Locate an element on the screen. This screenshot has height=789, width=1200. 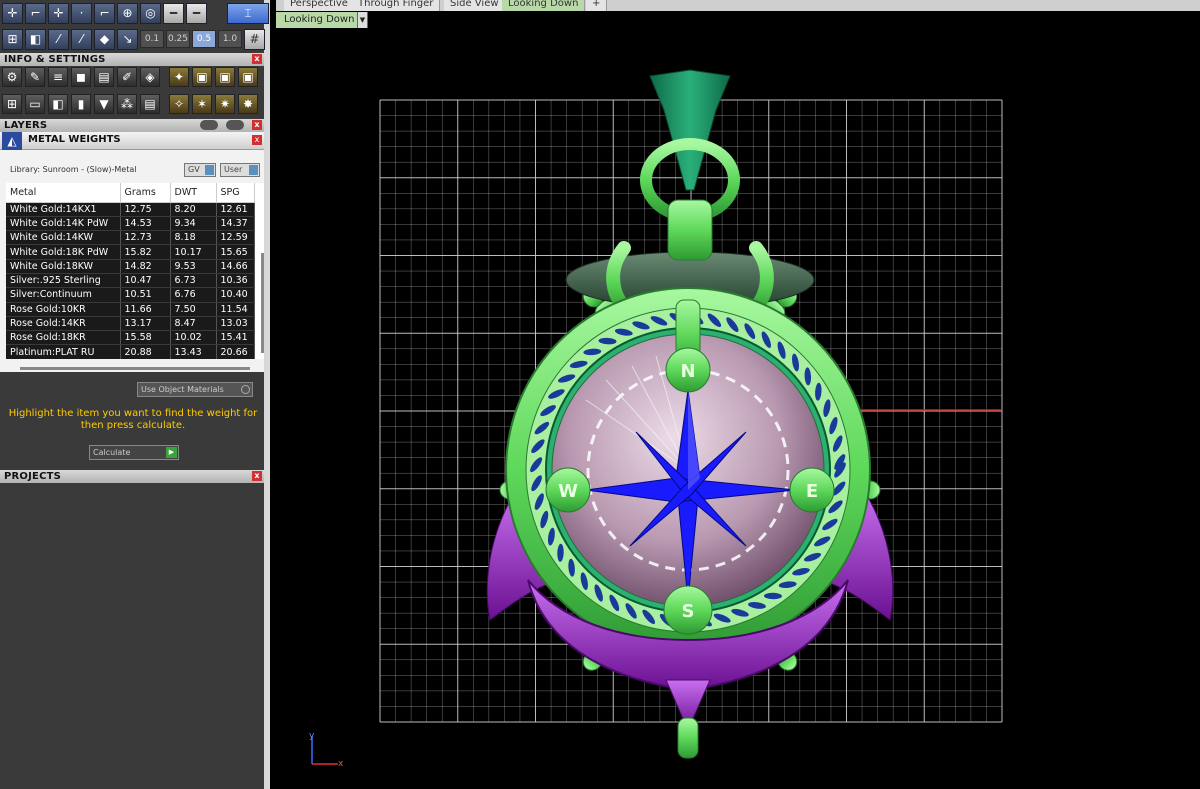
nodes-icon: ⁂ is located at coordinates (127, 104).